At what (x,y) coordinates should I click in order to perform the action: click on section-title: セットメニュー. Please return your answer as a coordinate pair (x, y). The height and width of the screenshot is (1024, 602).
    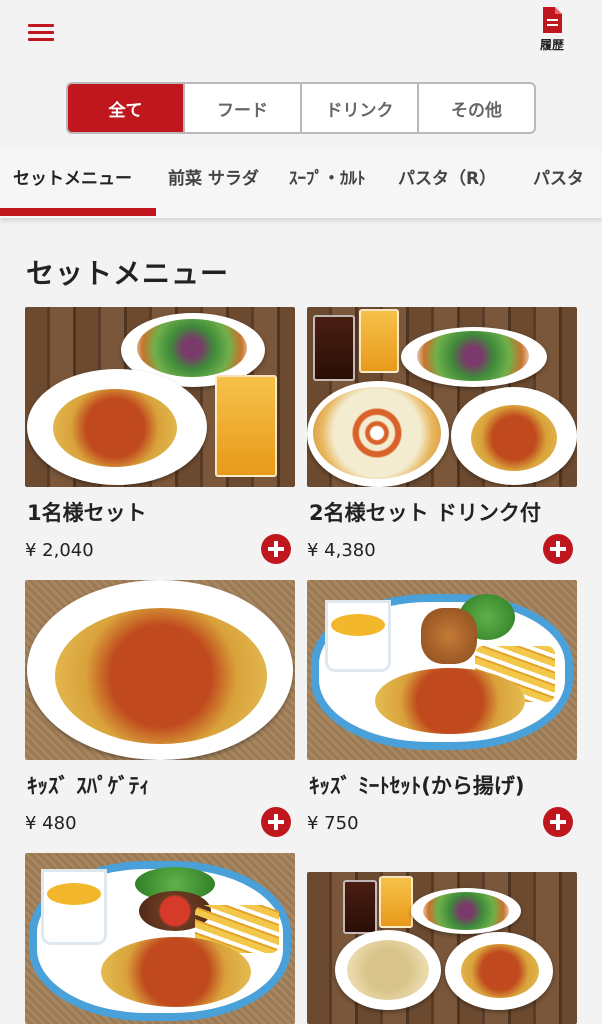
    Looking at the image, I should click on (128, 273).